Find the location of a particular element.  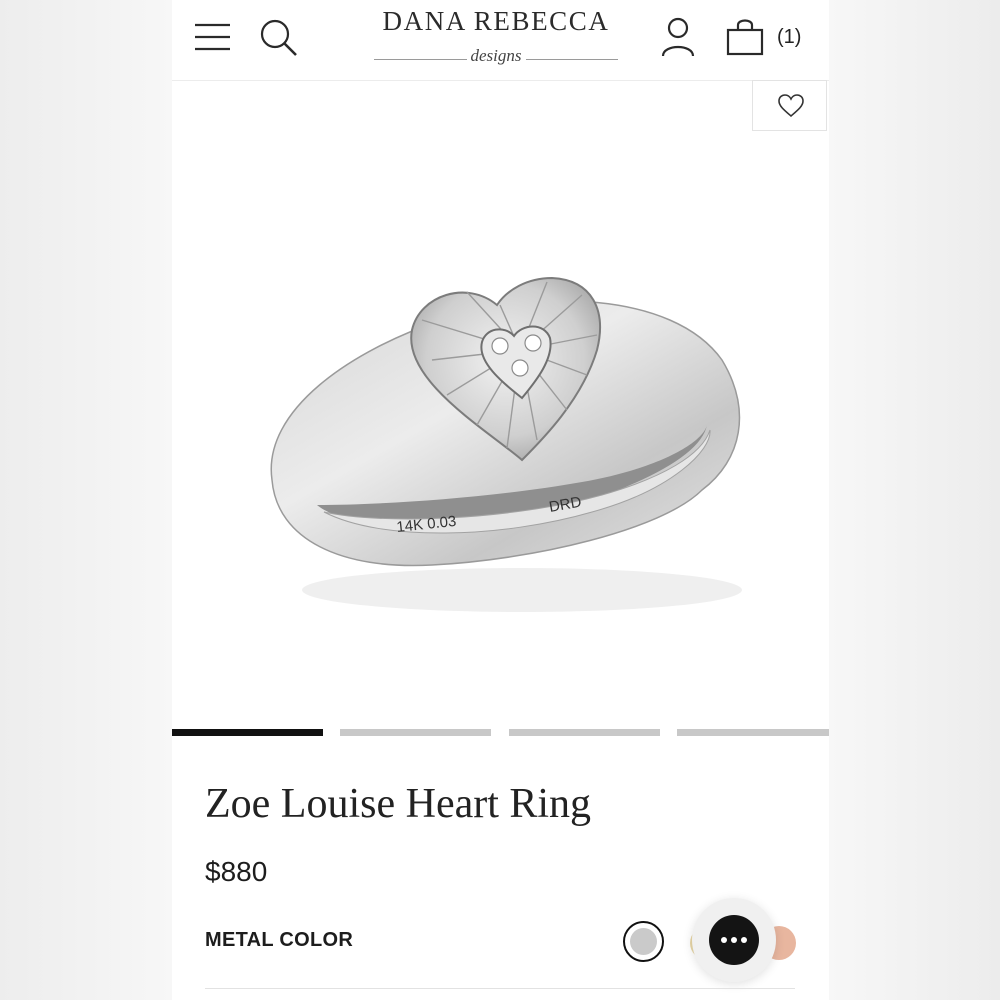

gallery-indicator is located at coordinates (500, 733).